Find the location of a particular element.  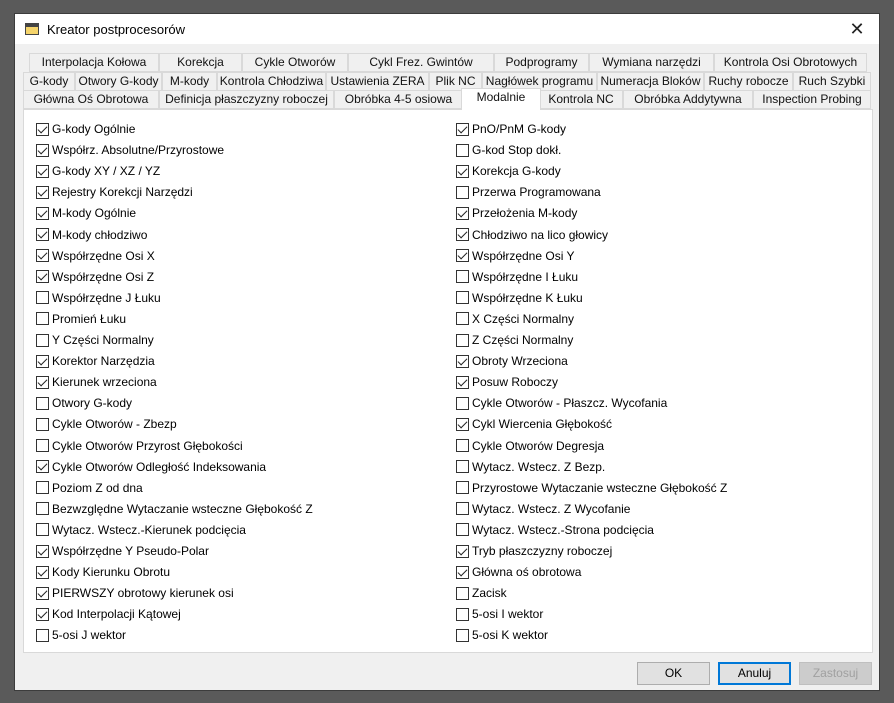

checkbox-item: 5-osi I wektor is located at coordinates (499, 614).